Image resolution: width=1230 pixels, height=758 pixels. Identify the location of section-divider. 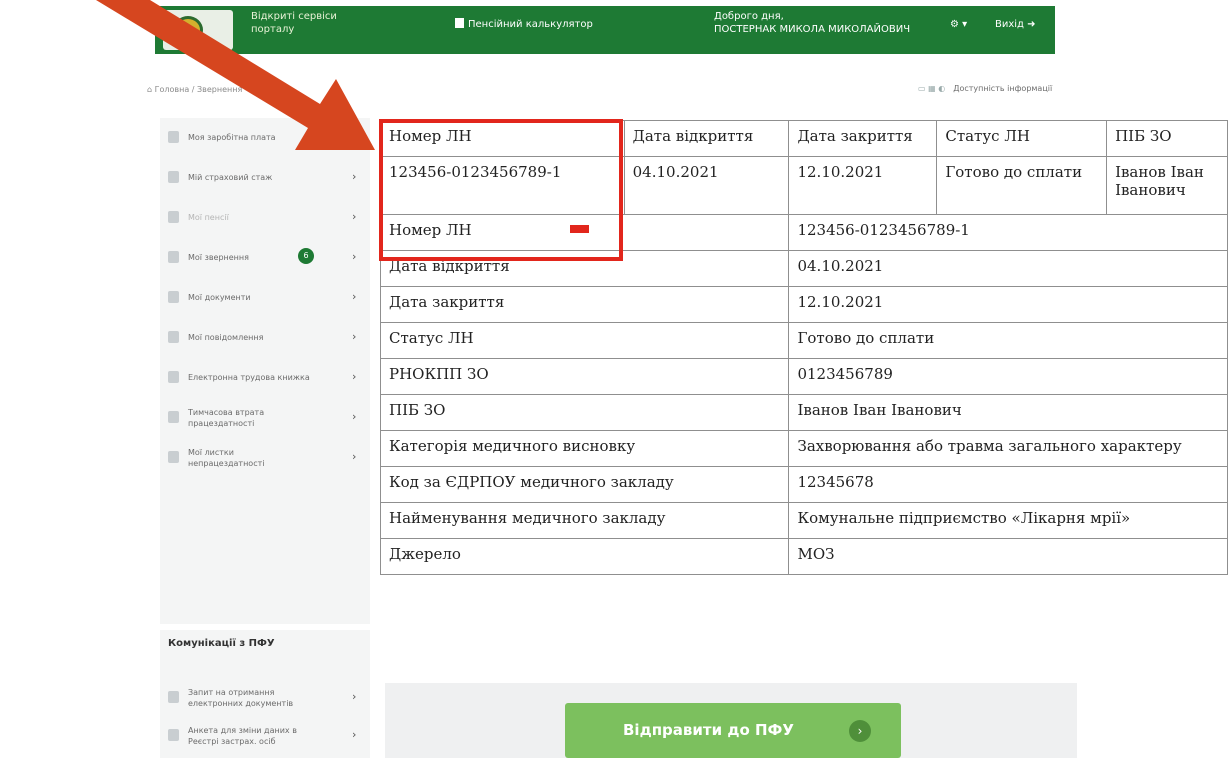
(265, 627).